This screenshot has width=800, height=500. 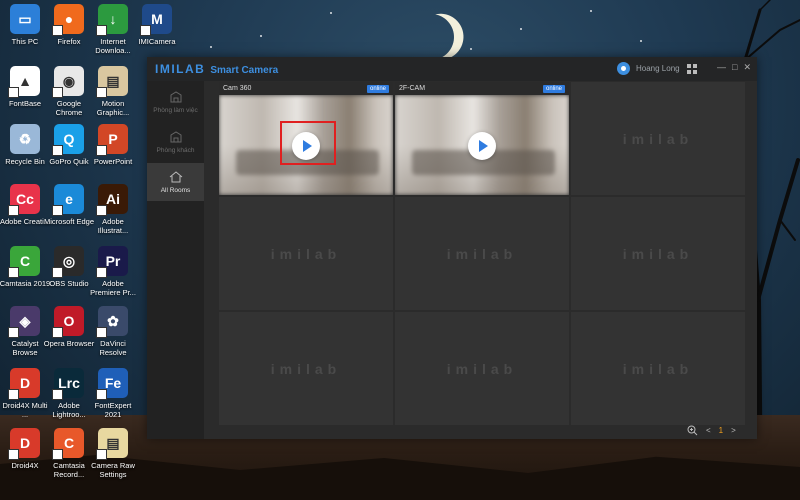 What do you see at coordinates (175, 260) in the screenshot?
I see `room-sidebar: Phòng làm việc Phòng khách All Rooms` at bounding box center [175, 260].